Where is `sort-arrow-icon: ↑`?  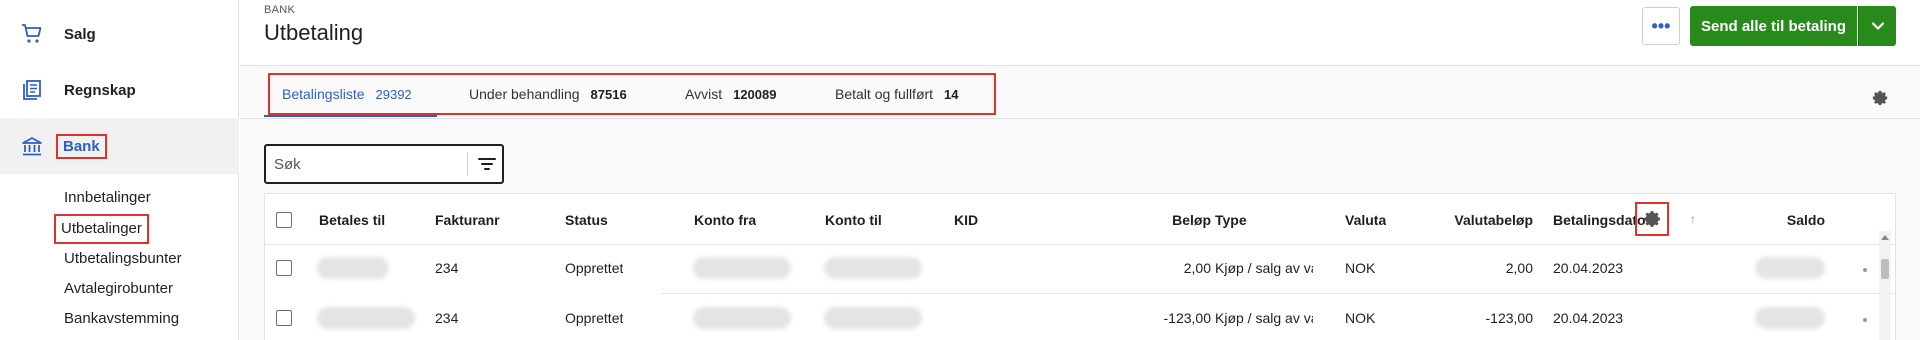 sort-arrow-icon: ↑ is located at coordinates (1693, 219).